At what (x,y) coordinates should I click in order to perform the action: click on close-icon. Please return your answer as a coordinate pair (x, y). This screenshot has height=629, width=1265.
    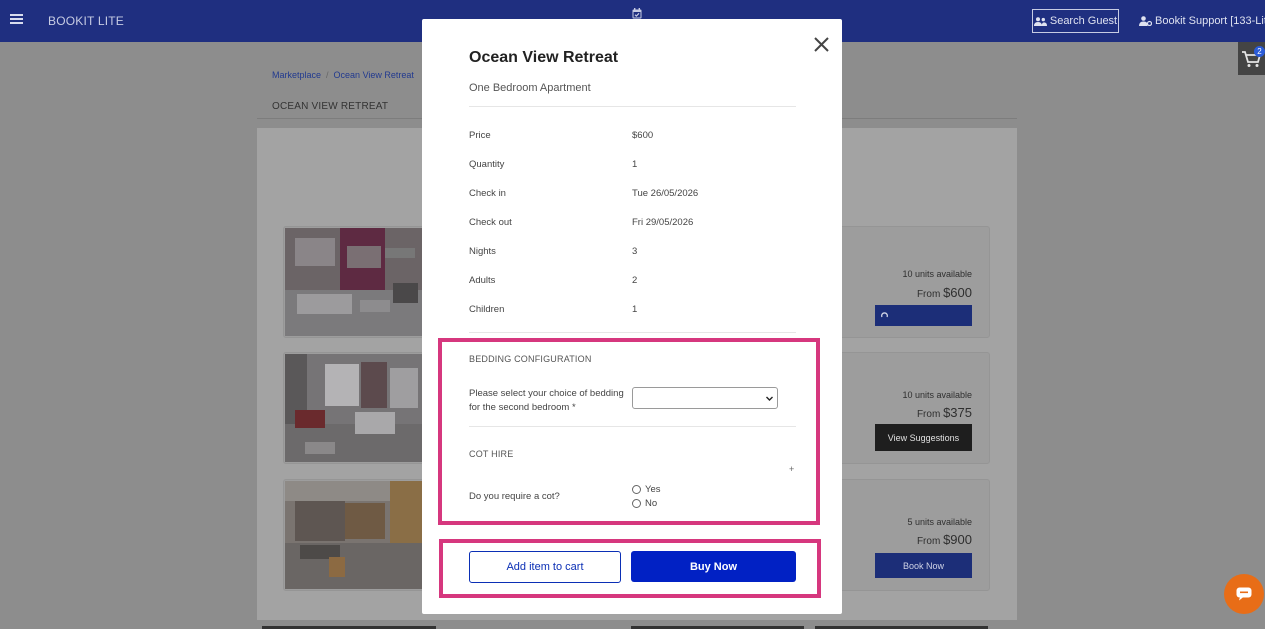
    Looking at the image, I should click on (821, 44).